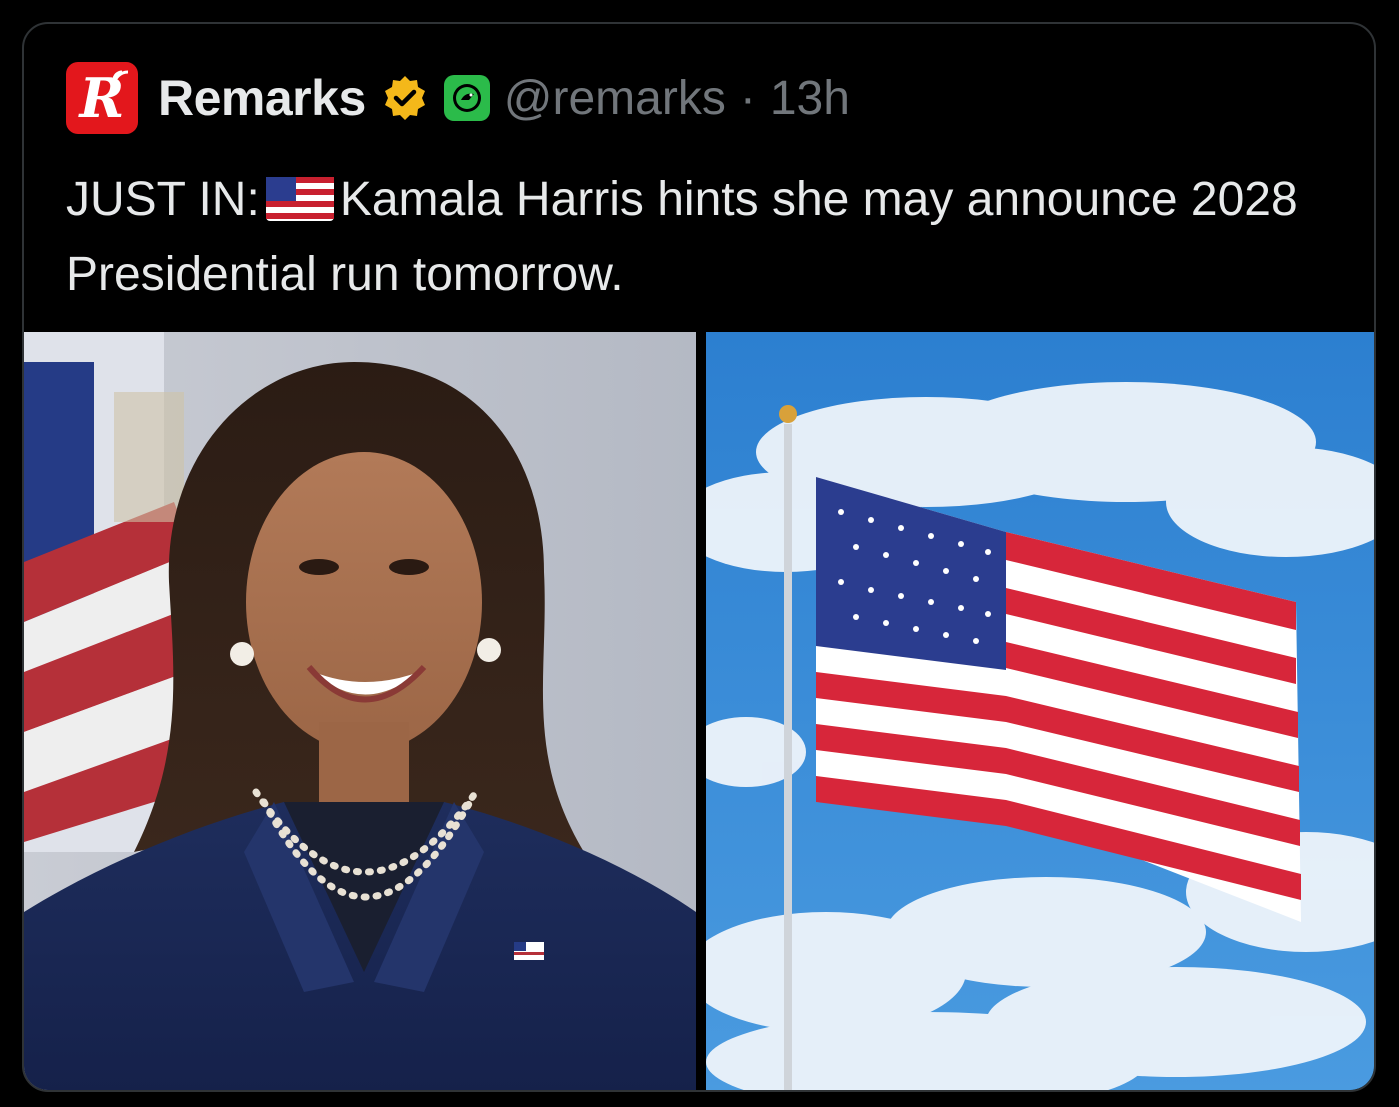 The height and width of the screenshot is (1107, 1399). I want to click on user-handle: @remarks, so click(615, 98).